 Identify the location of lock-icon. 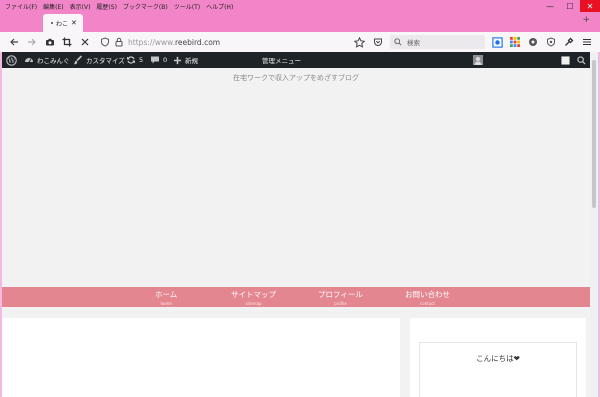
(119, 42).